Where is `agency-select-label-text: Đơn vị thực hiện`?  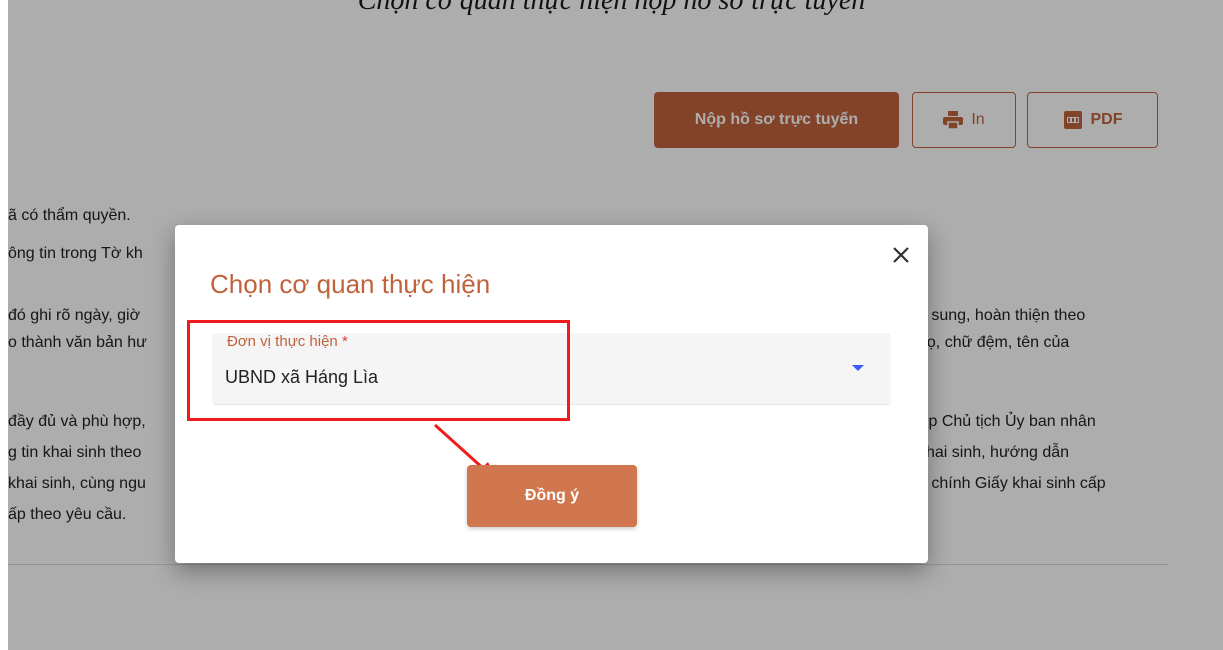
agency-select-label-text: Đơn vị thực hiện is located at coordinates (282, 341).